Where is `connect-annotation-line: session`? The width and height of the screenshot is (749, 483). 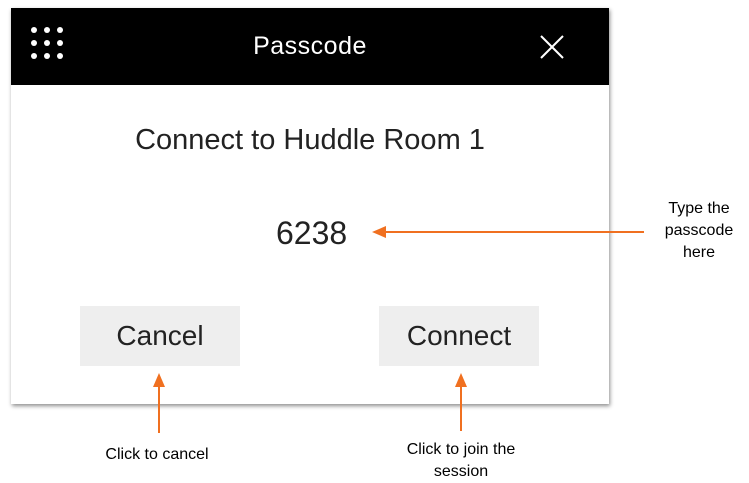
connect-annotation-line: session is located at coordinates (461, 471).